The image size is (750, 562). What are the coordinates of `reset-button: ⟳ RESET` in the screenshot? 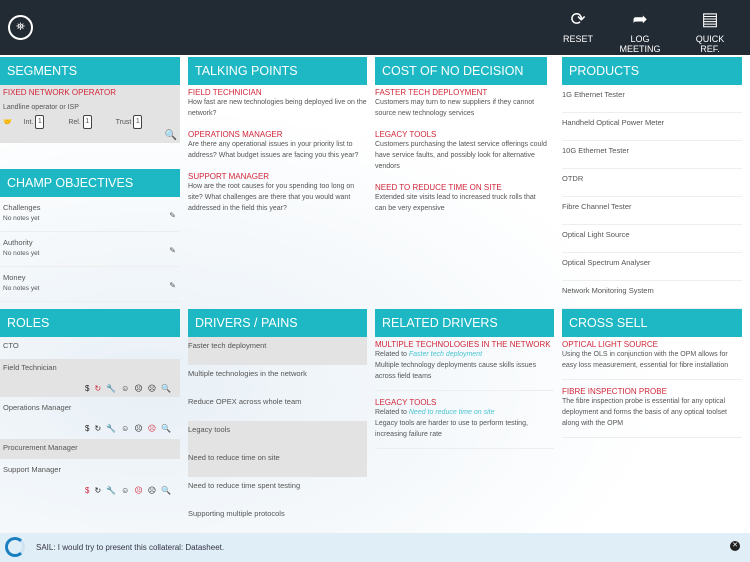 It's located at (578, 26).